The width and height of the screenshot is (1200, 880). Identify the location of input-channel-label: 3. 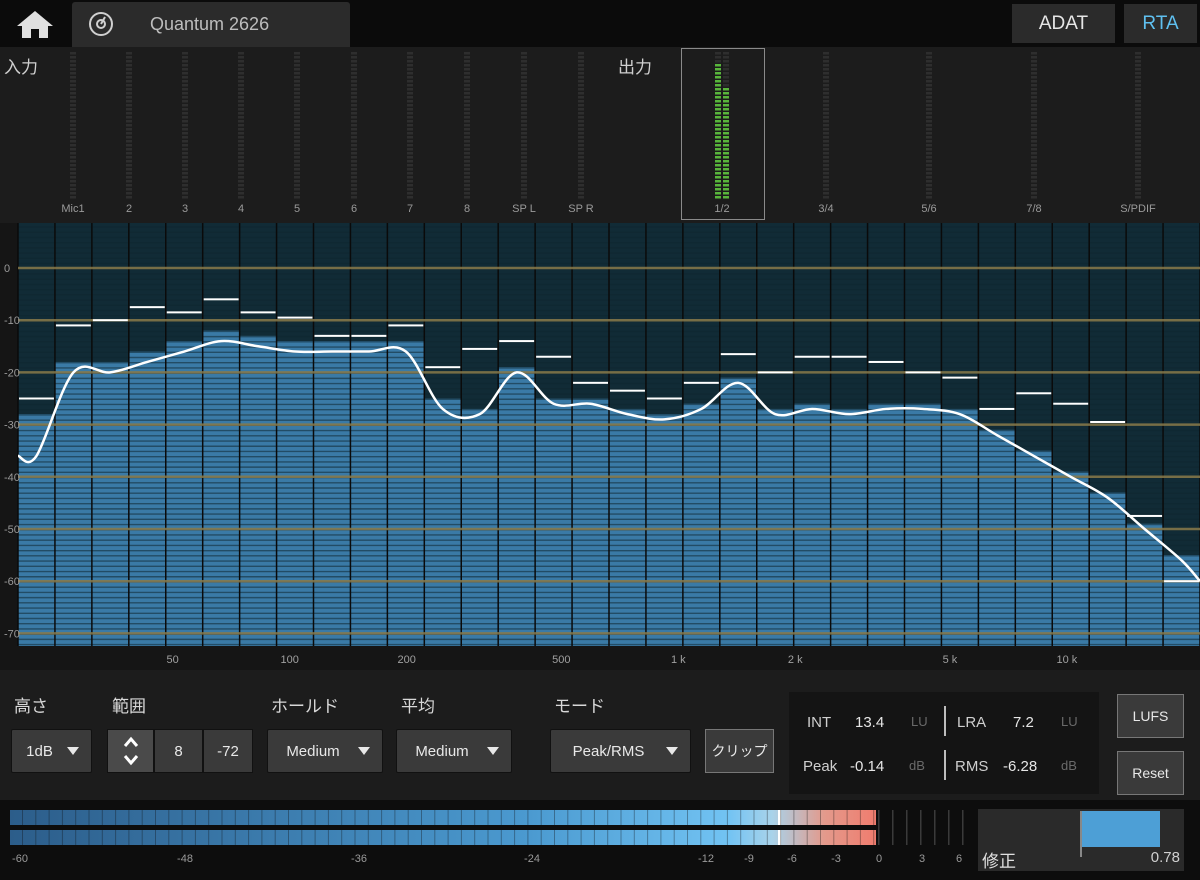
(185, 209).